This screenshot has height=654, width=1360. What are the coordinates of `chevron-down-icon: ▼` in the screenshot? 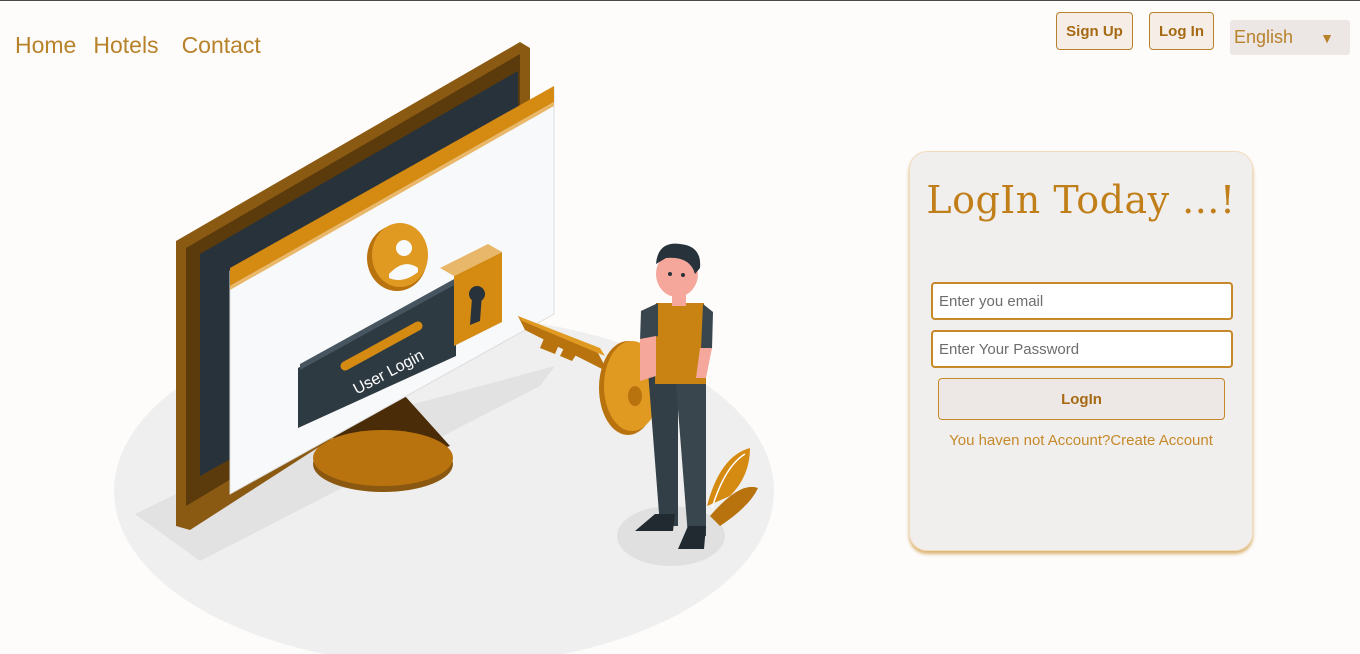 It's located at (1327, 37).